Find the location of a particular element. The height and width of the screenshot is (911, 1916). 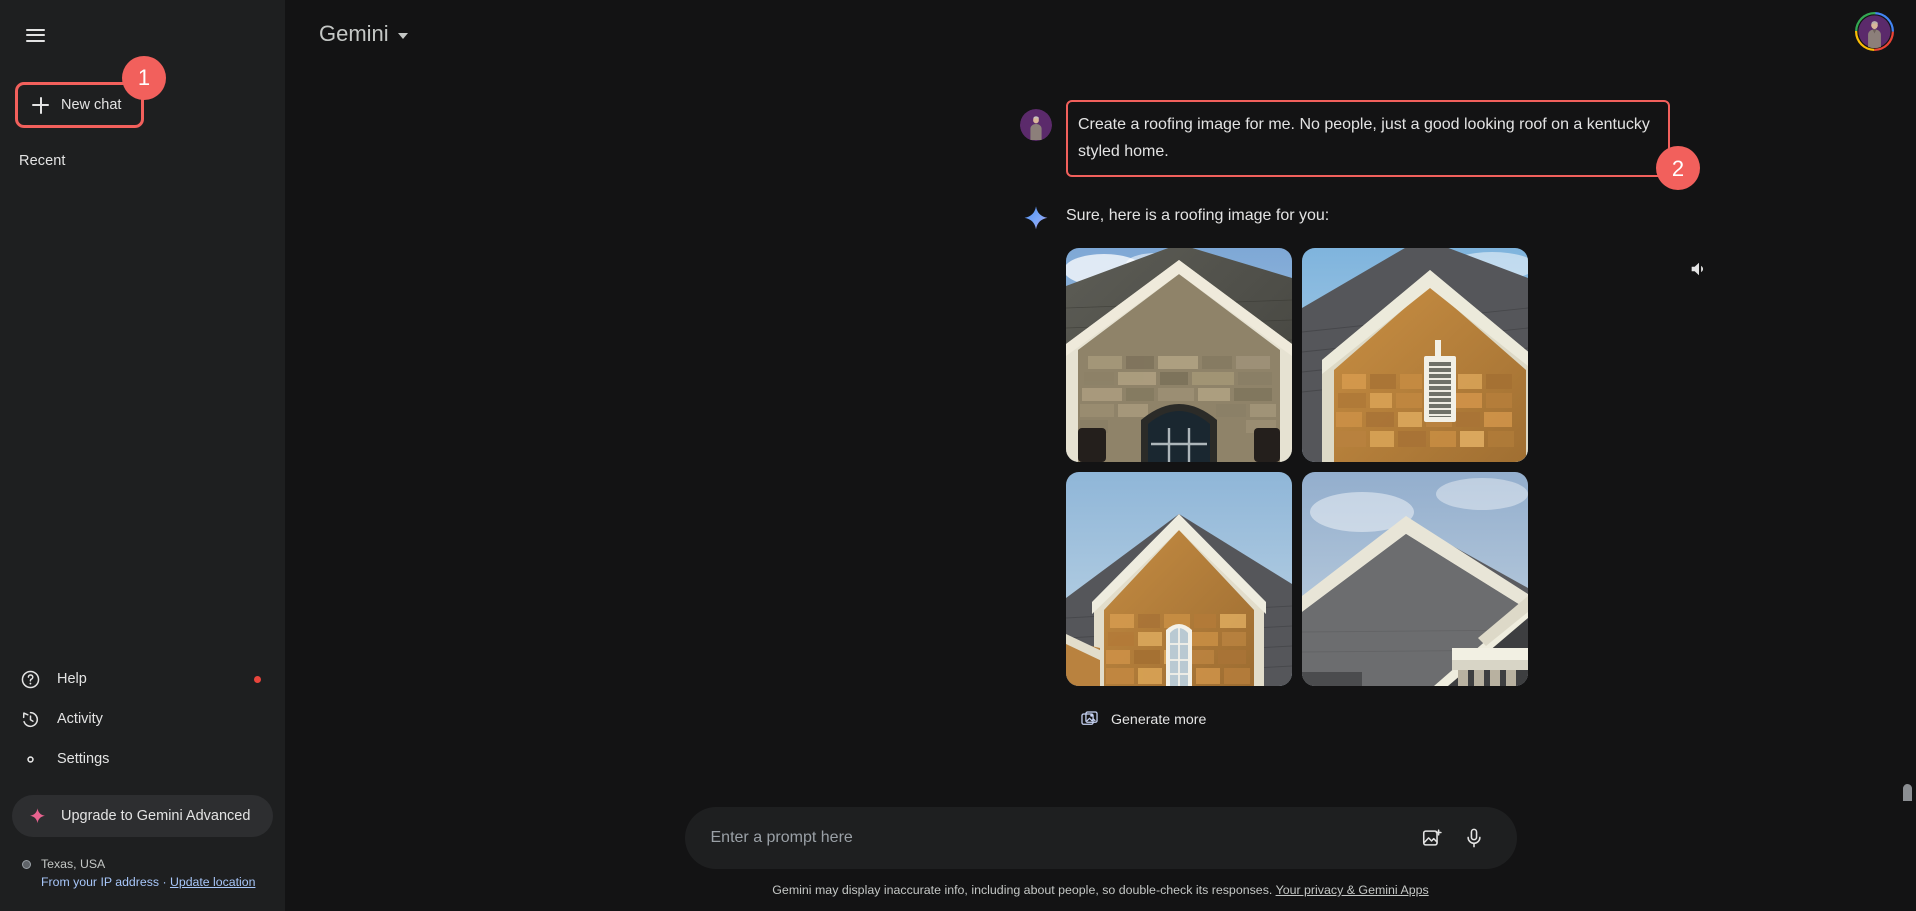

help-notification-dot is located at coordinates (257, 679).